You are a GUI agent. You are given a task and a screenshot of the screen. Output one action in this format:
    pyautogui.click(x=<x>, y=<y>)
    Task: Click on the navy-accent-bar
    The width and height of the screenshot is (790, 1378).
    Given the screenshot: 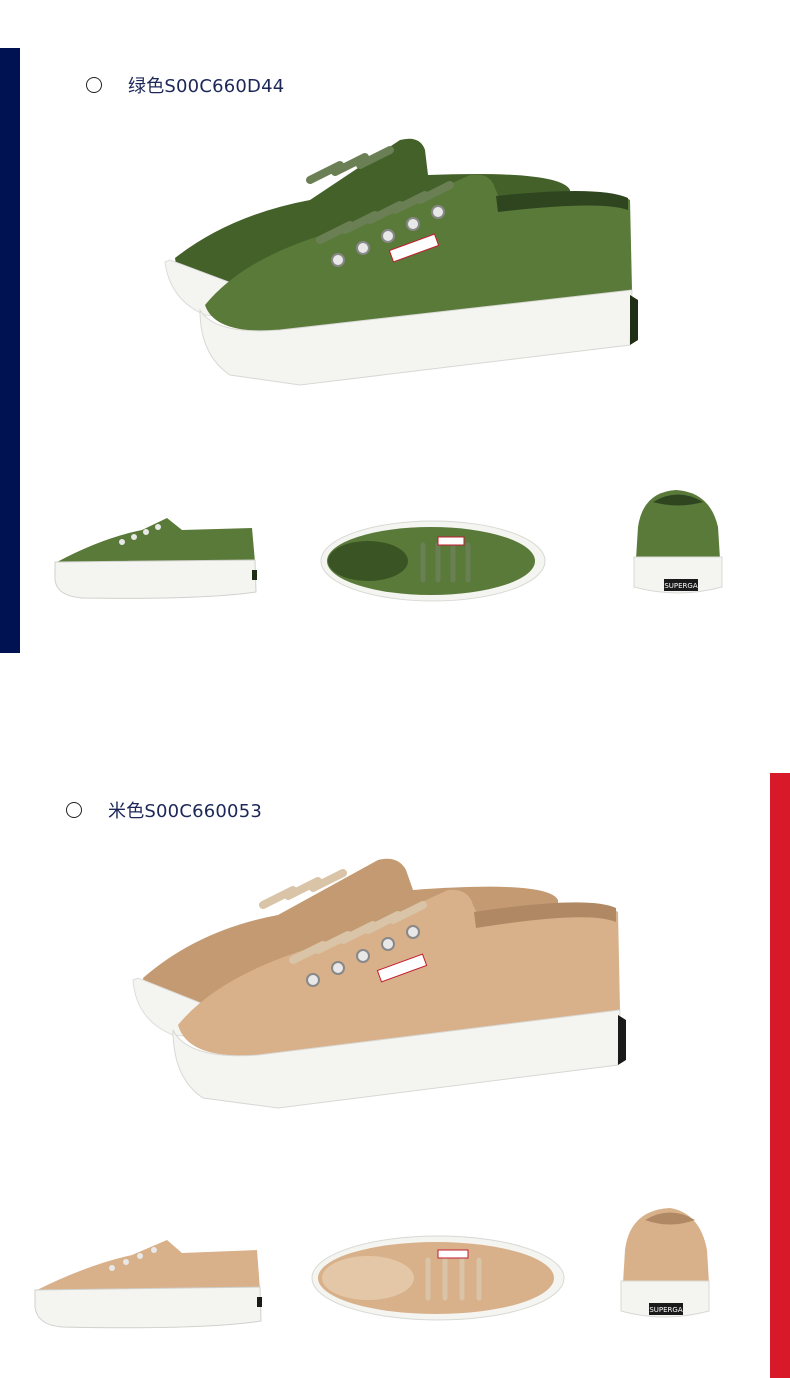 What is the action you would take?
    pyautogui.click(x=10, y=350)
    